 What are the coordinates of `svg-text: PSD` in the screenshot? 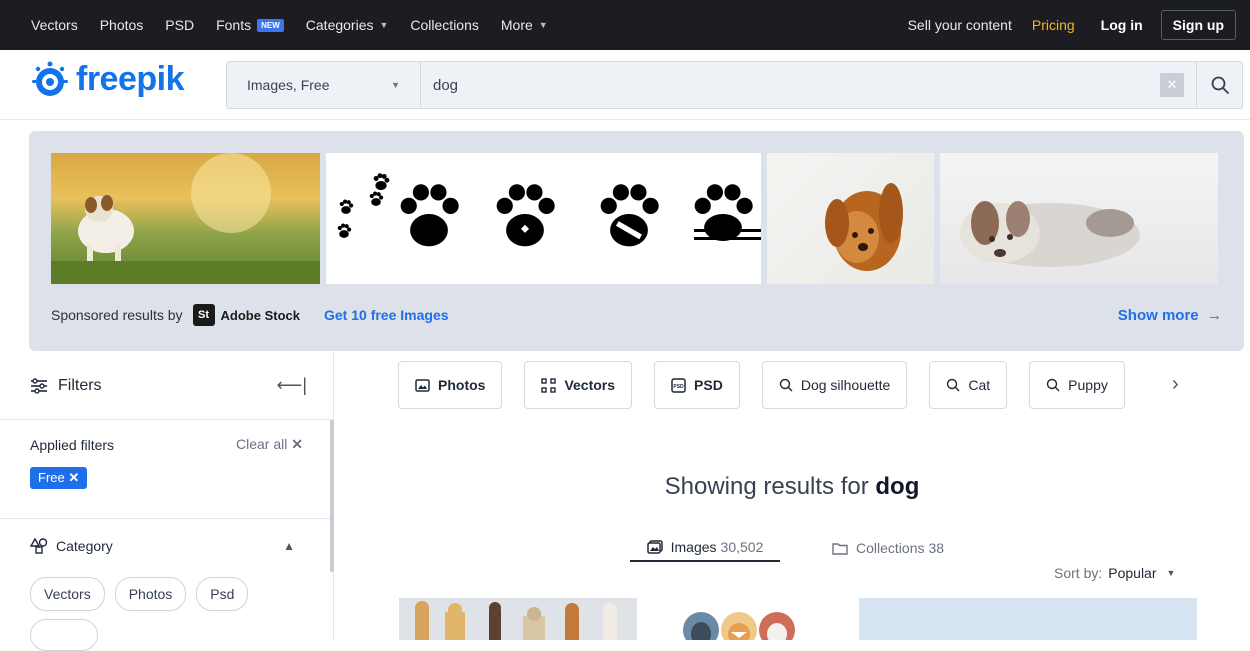 It's located at (678, 387).